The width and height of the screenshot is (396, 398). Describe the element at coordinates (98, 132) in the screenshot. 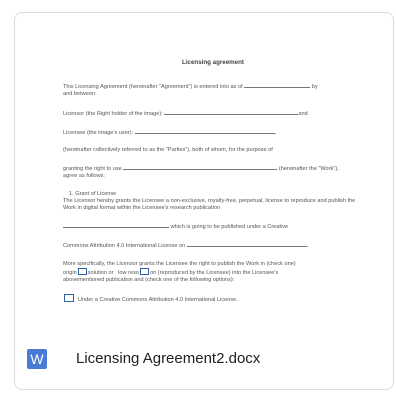

I see `licensee-label: Licensee (the image's user):` at that location.